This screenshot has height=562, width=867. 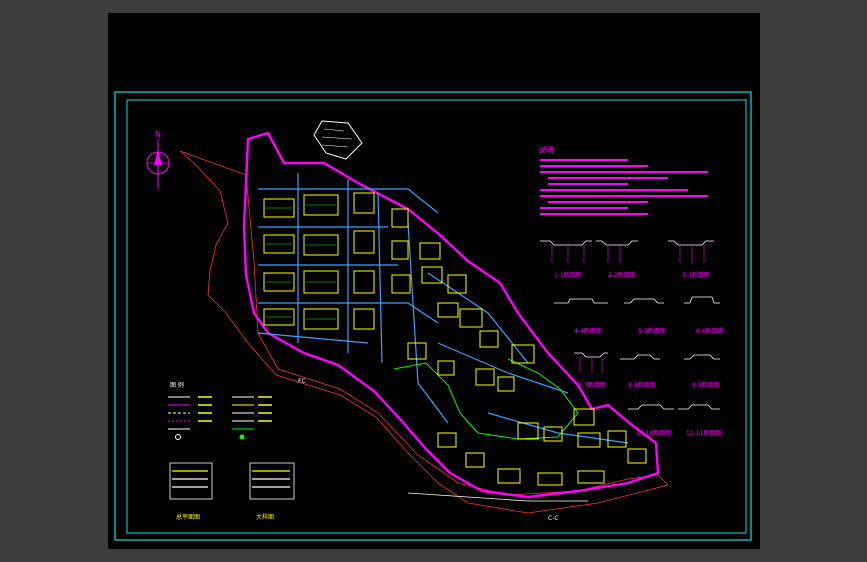 I want to click on detail-caption-left: 总平面图, so click(x=188, y=517).